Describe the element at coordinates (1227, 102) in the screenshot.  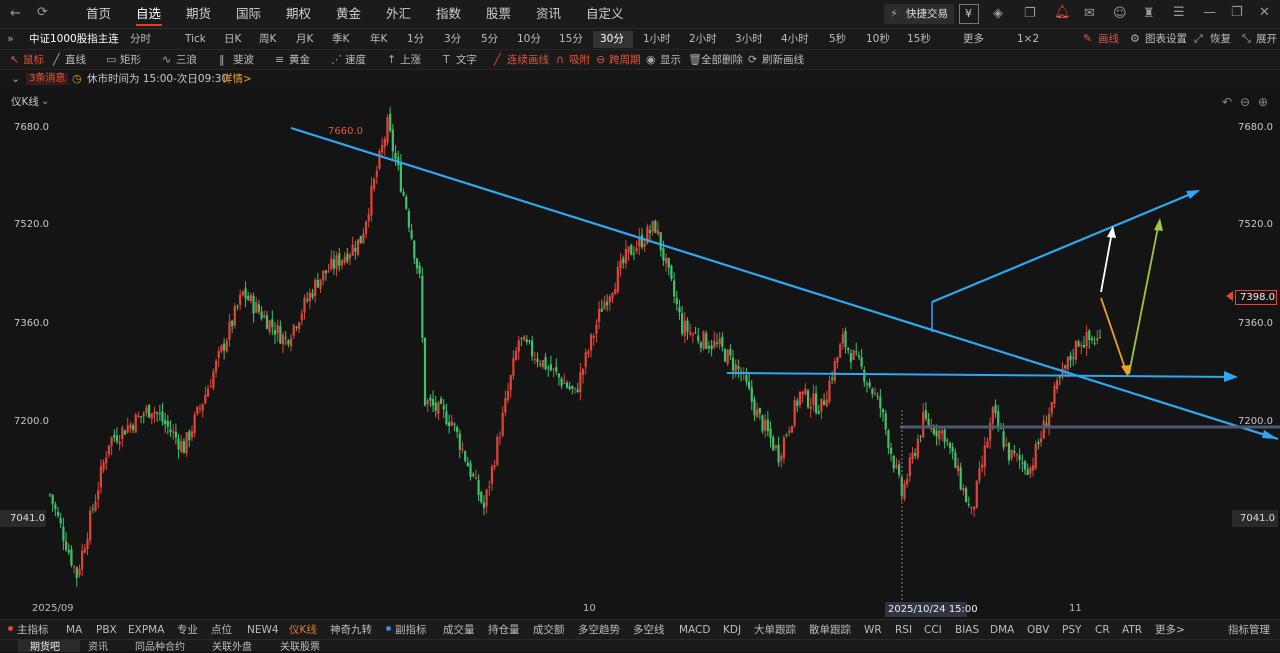
I see `undo-icon: ↶` at that location.